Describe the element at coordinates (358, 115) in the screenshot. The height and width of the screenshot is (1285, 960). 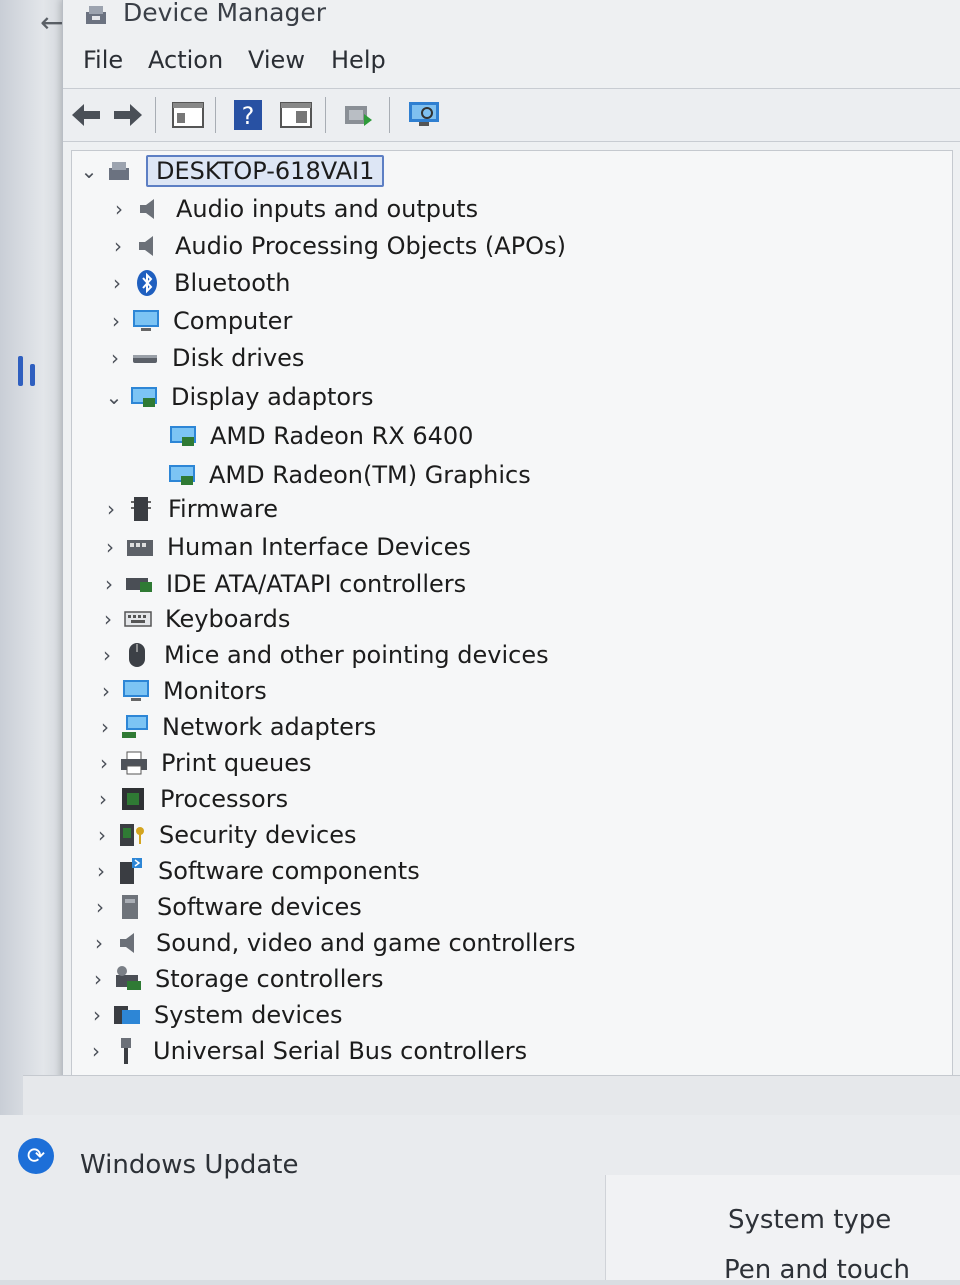
I see `update-driver-icon` at that location.